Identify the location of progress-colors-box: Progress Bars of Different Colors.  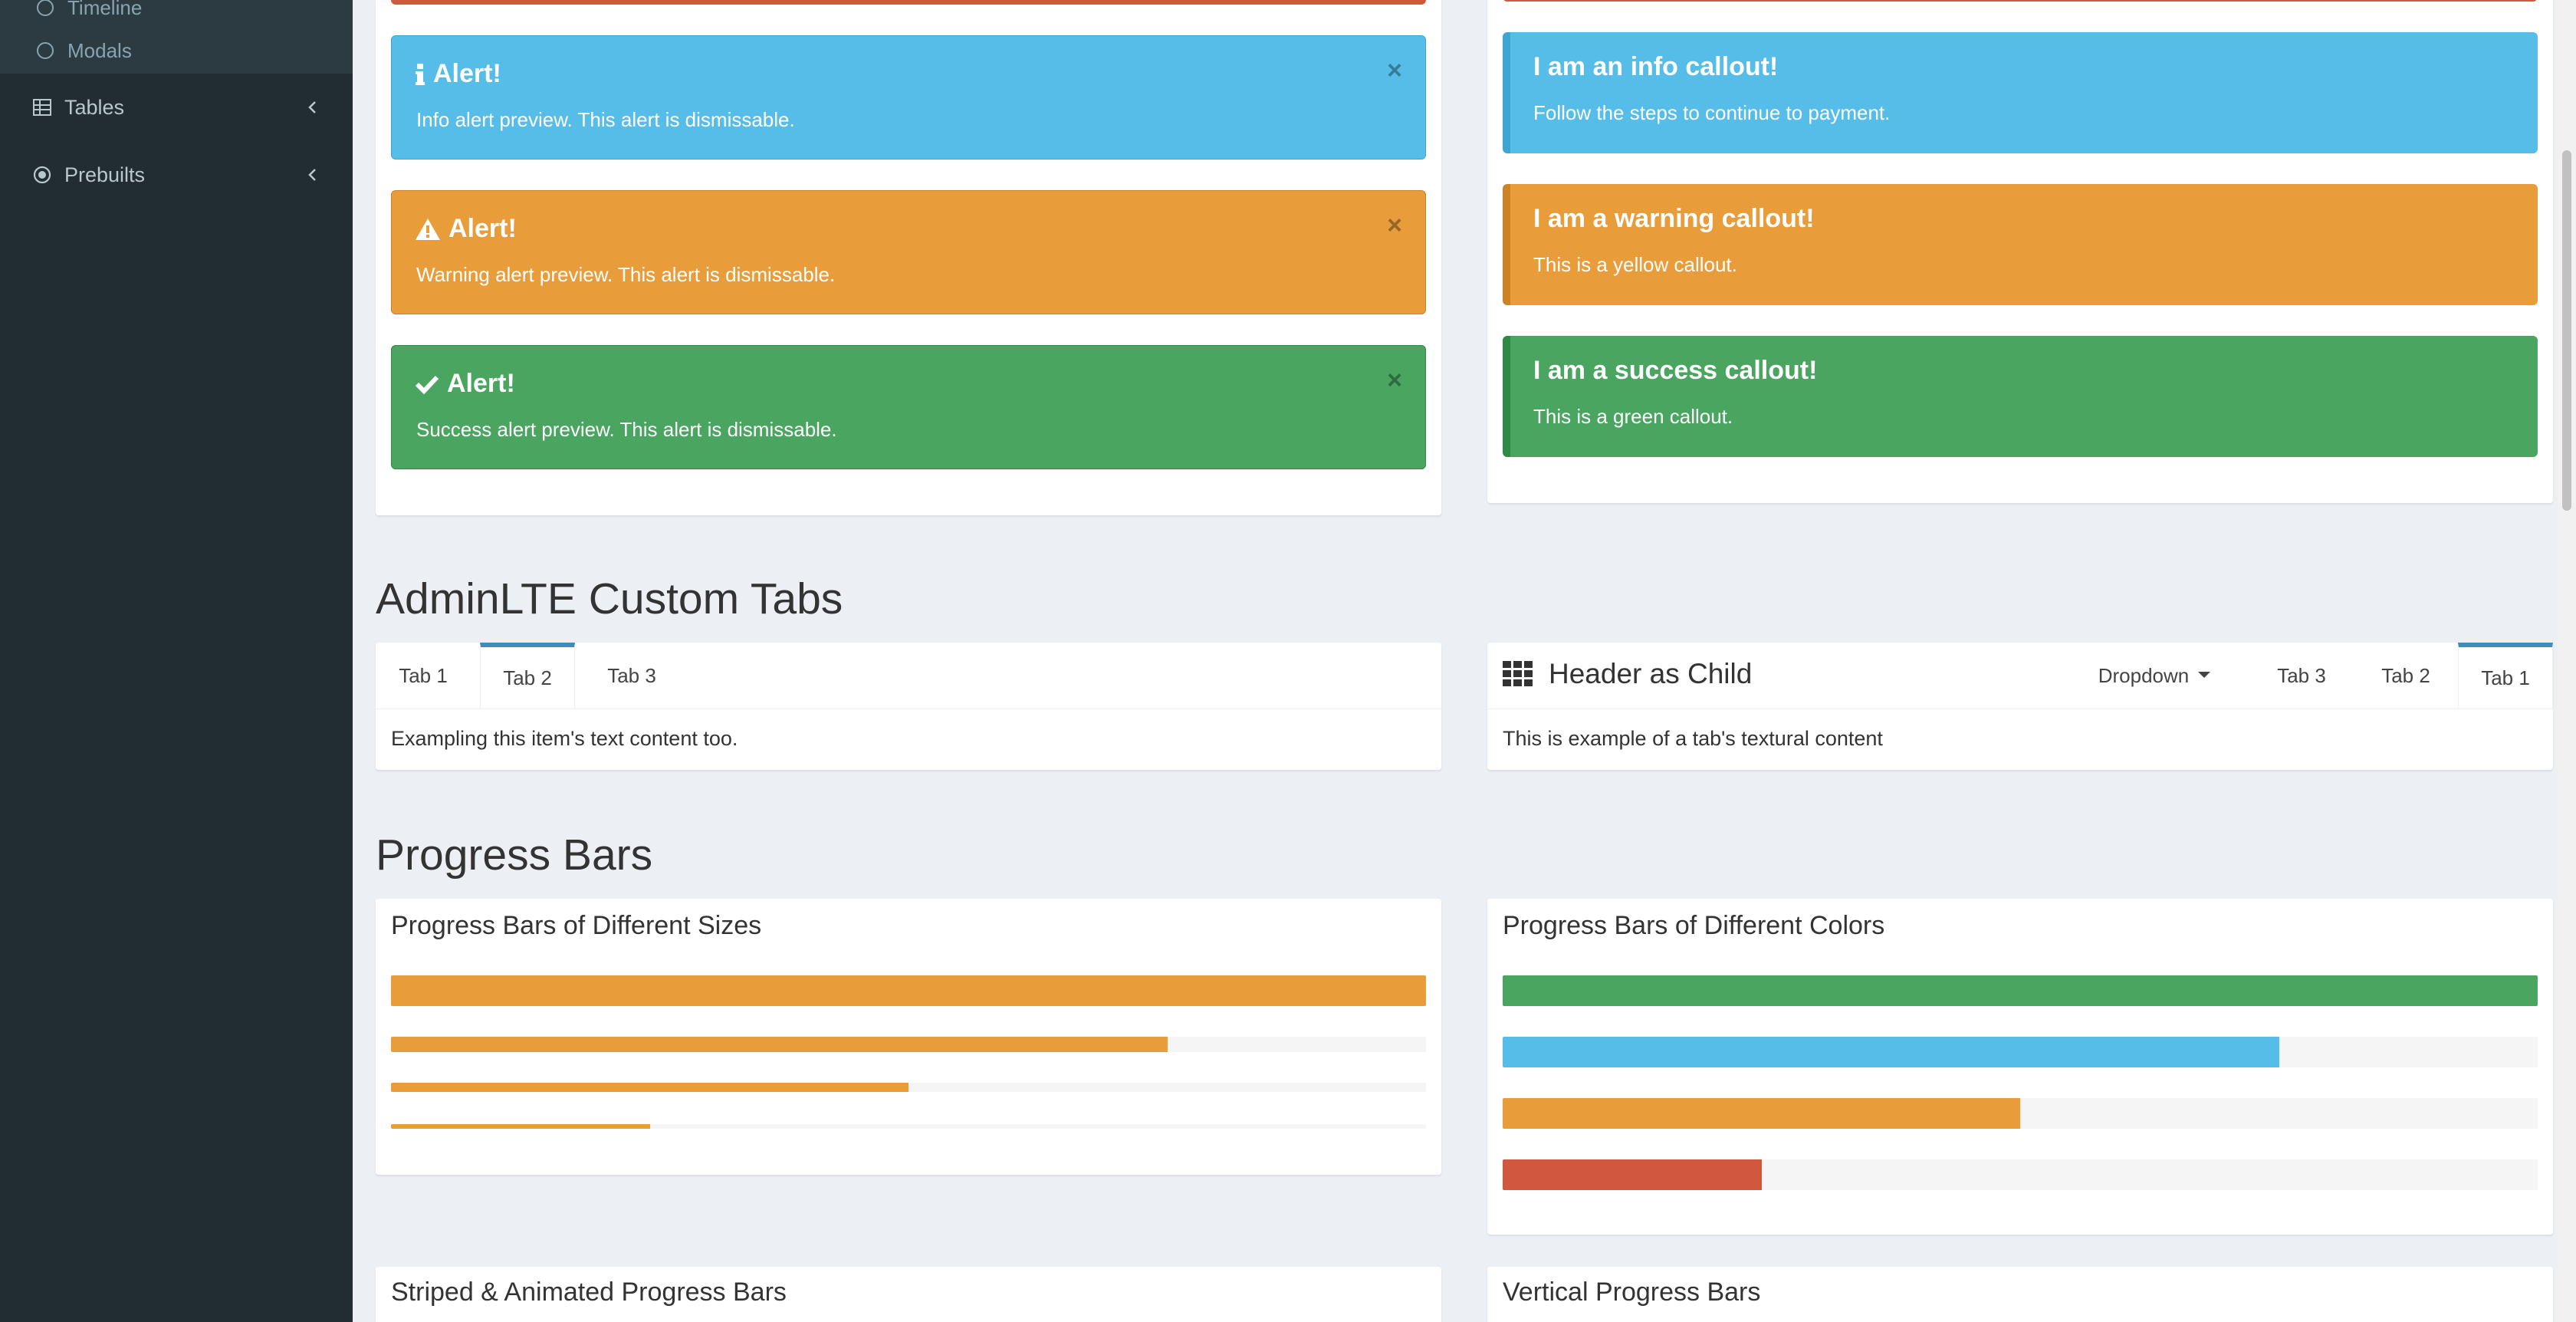
(2020, 1067).